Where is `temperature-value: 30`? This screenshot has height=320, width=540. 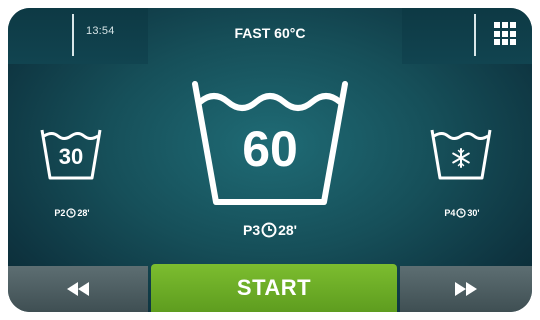
temperature-value: 30 is located at coordinates (71, 156).